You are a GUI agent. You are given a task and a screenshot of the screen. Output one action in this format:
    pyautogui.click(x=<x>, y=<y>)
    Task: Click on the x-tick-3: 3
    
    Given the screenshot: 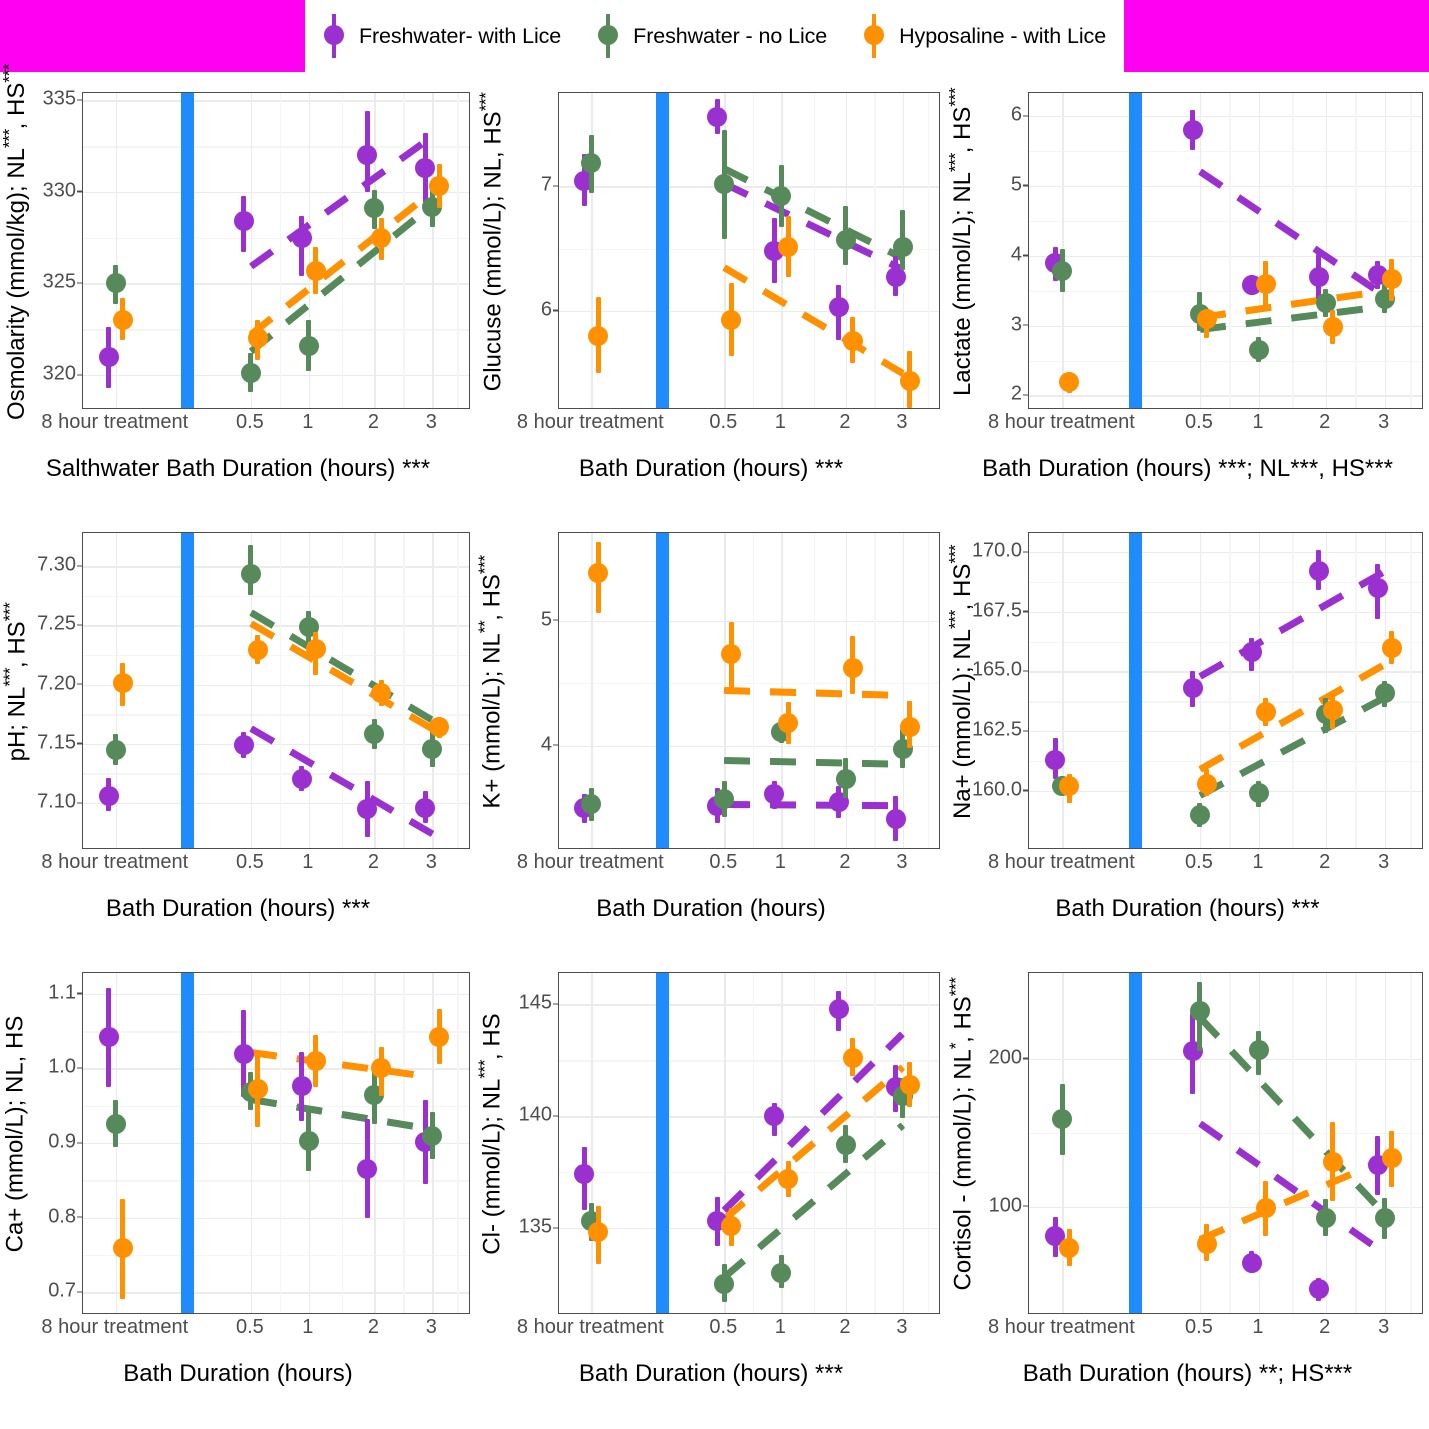 What is the action you would take?
    pyautogui.click(x=902, y=1327)
    